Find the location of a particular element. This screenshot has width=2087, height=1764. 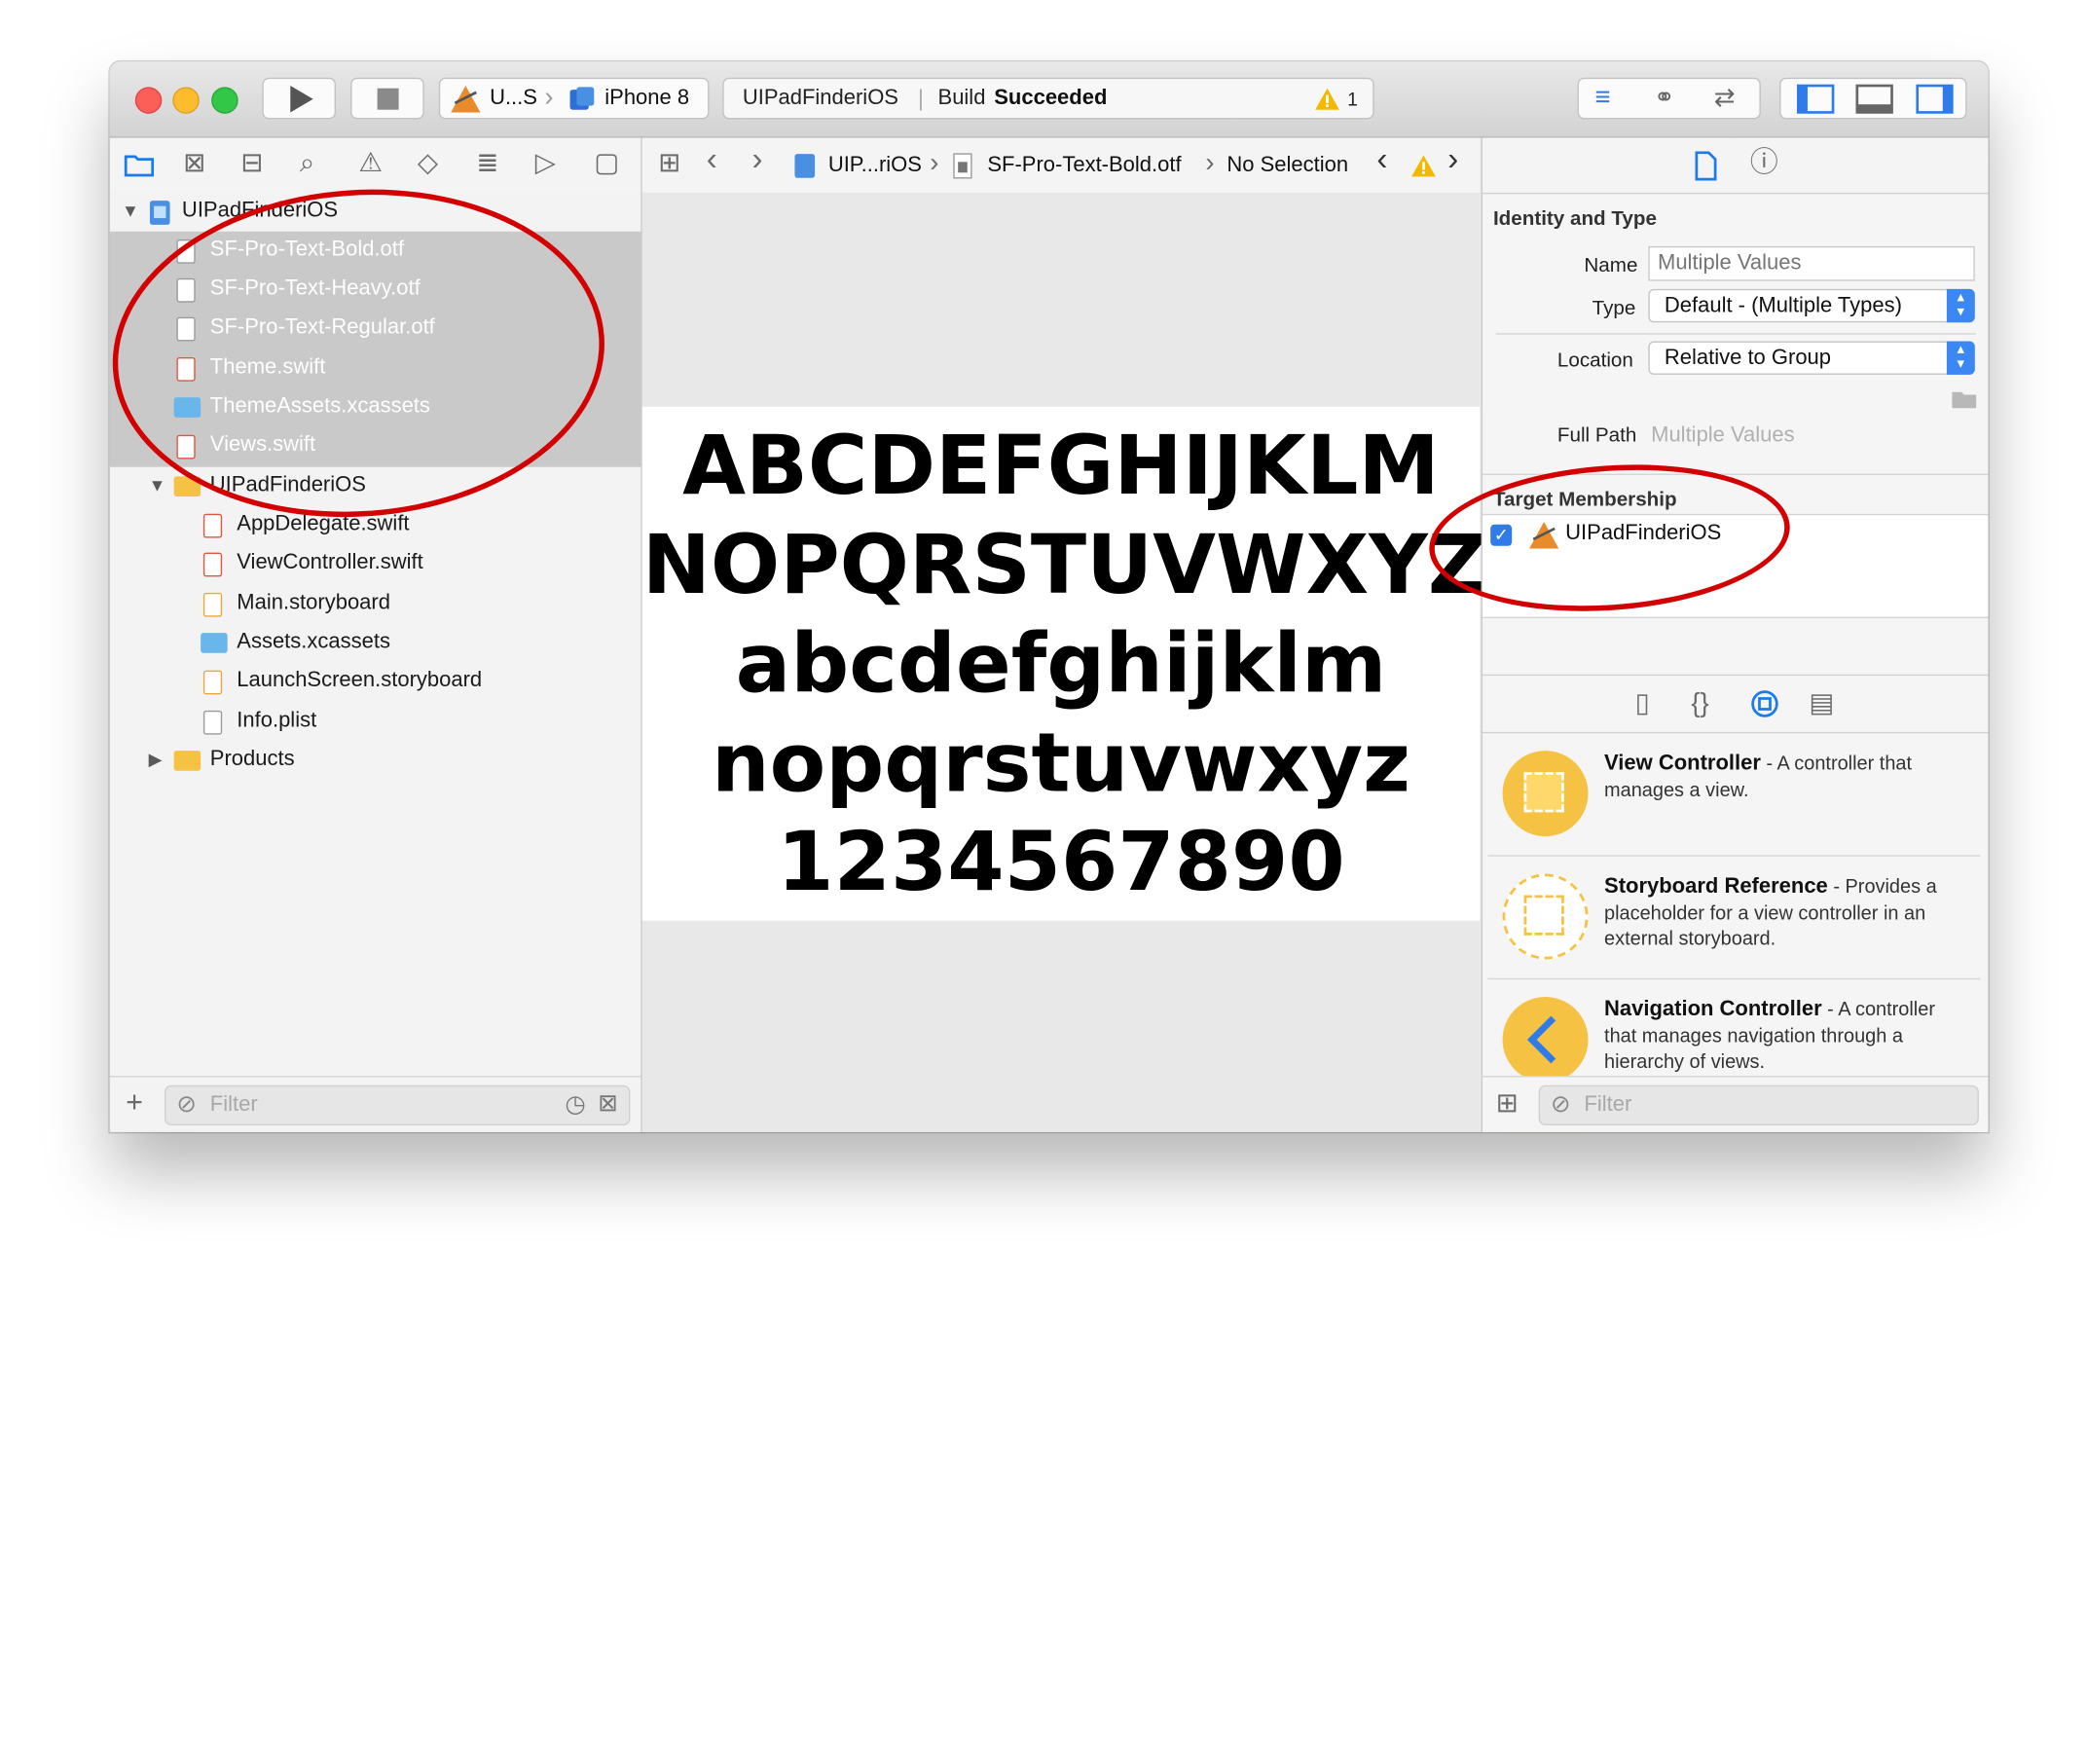

disclosure-closed-icon: ▶ is located at coordinates (156, 760).